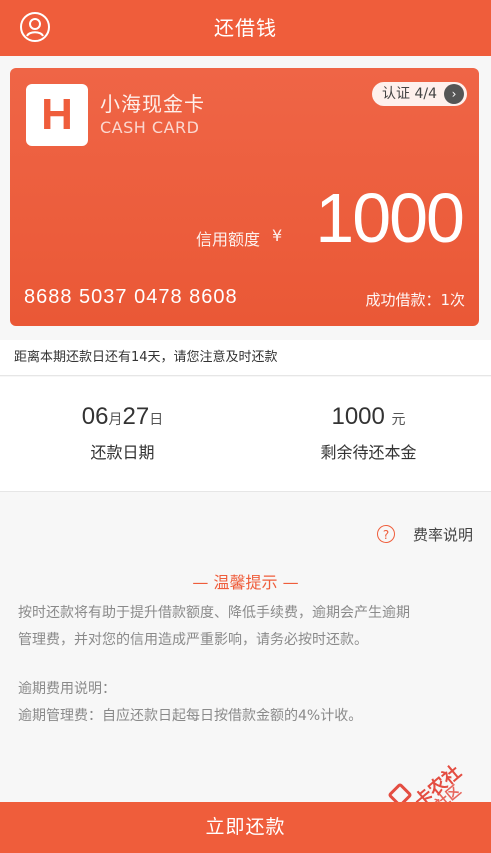 Image resolution: width=491 pixels, height=853 pixels. I want to click on due-date-label: 还款日期, so click(122, 452).